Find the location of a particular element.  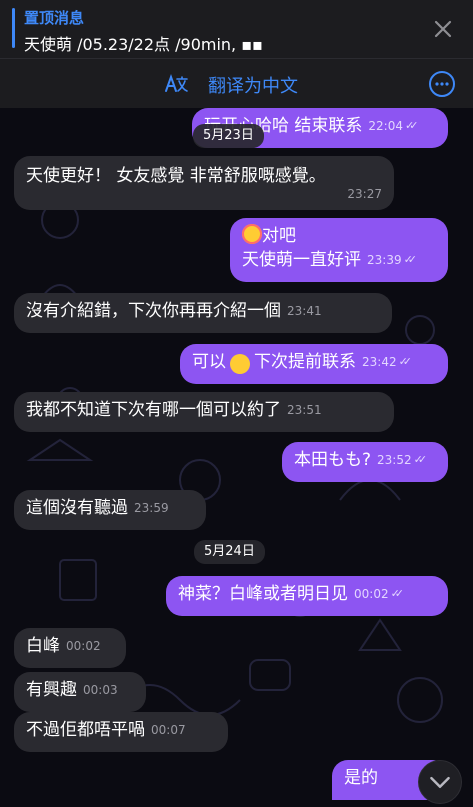

message-time: 23:41 is located at coordinates (304, 311).